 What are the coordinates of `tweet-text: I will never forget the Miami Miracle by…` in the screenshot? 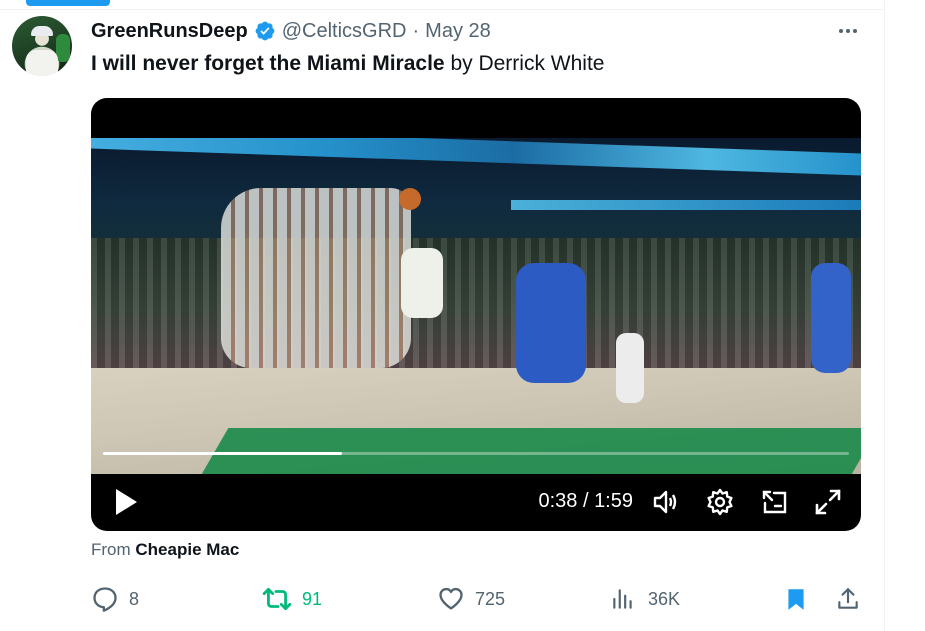 It's located at (347, 64).